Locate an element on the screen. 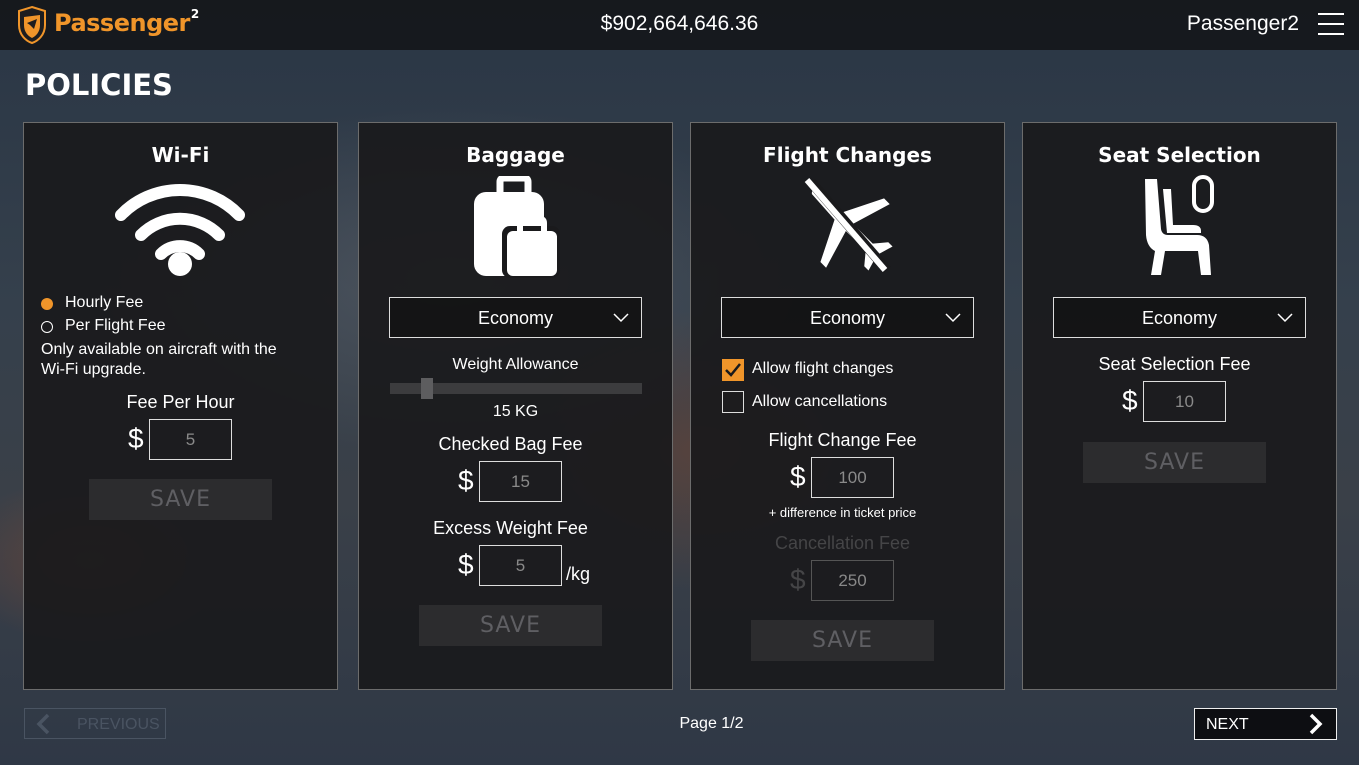  flight-change-fee-input is located at coordinates (852, 477).